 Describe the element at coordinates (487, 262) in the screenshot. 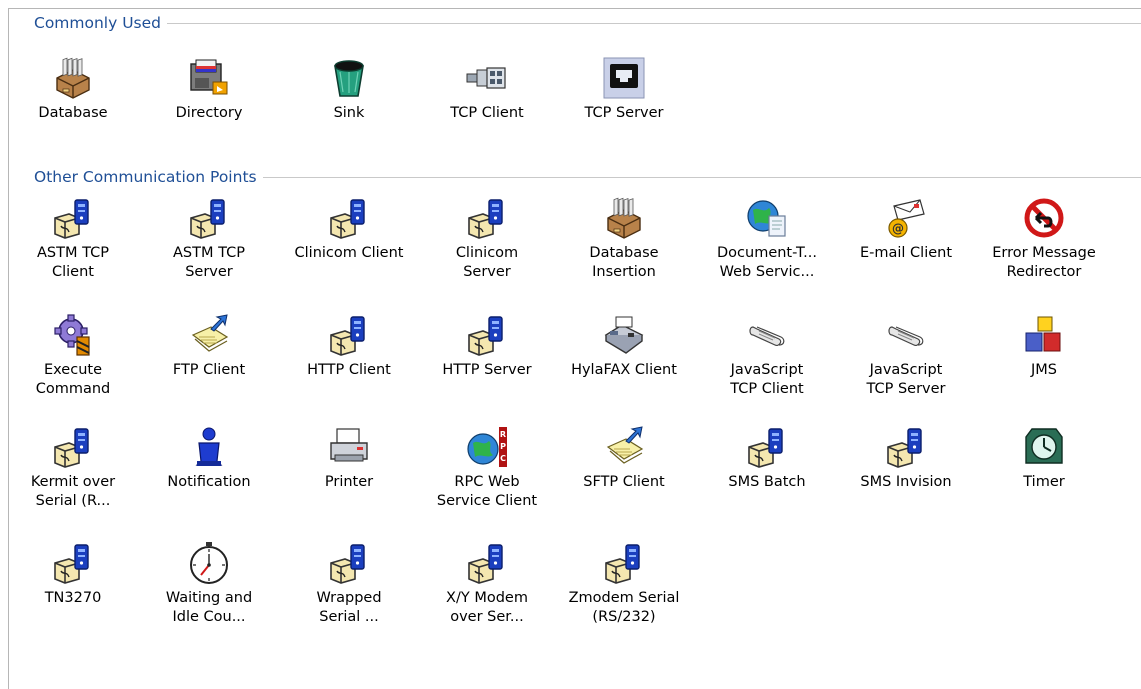

I see `palette-item-label: Clinicom Server` at that location.